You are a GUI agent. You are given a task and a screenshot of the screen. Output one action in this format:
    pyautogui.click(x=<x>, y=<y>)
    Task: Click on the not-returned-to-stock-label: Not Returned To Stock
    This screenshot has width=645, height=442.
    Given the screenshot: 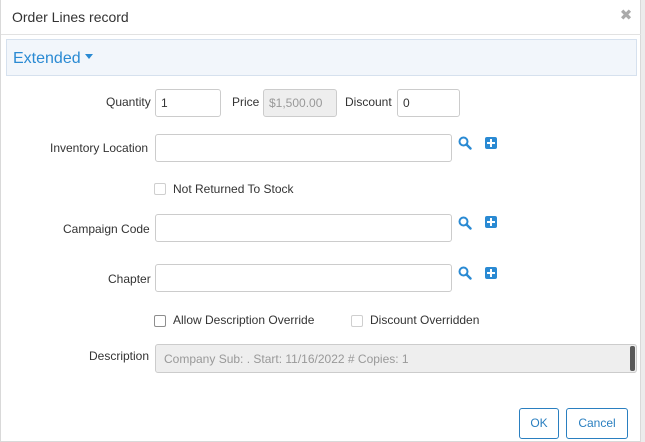 What is the action you would take?
    pyautogui.click(x=233, y=189)
    